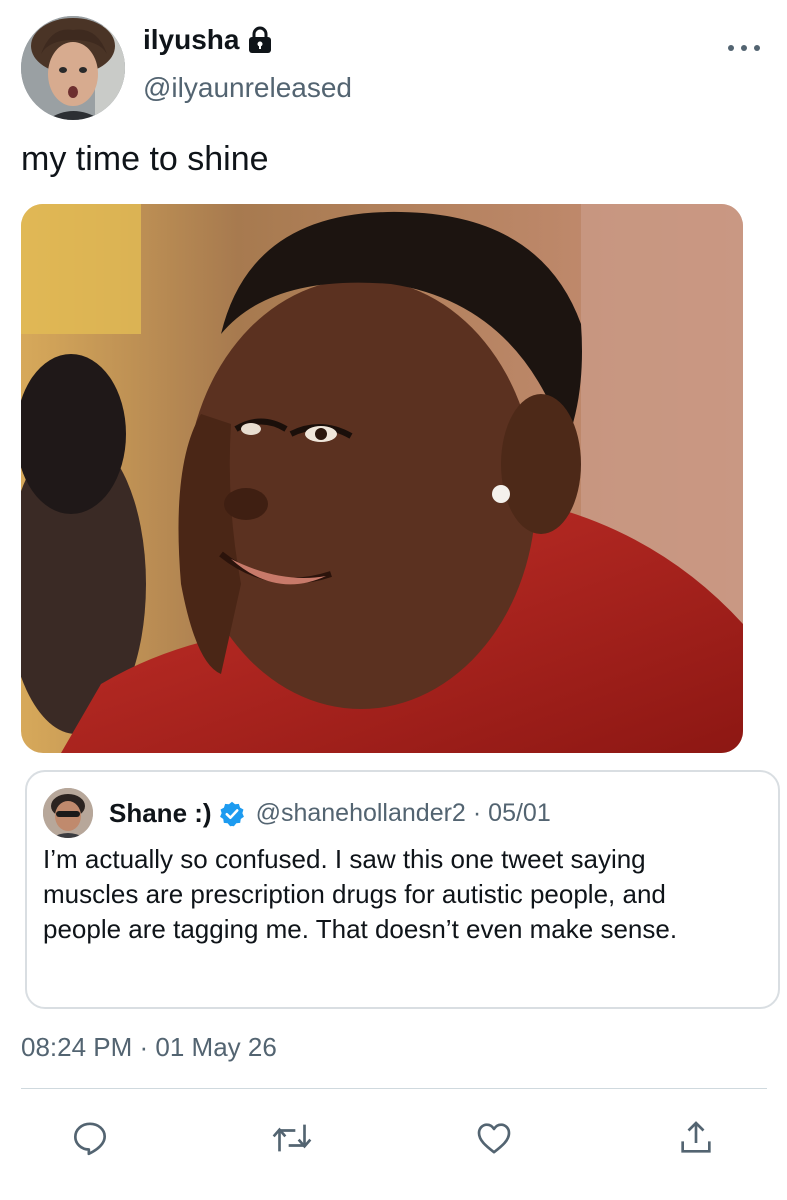  I want to click on quoted-date: 05/01, so click(519, 813).